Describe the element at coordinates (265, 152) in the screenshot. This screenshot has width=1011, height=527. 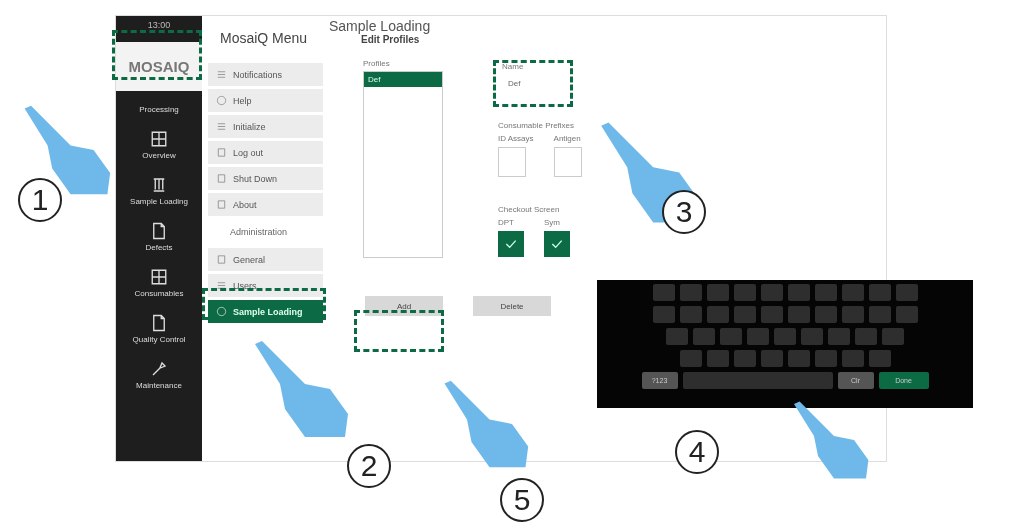
I see `menu-item: Log out` at that location.